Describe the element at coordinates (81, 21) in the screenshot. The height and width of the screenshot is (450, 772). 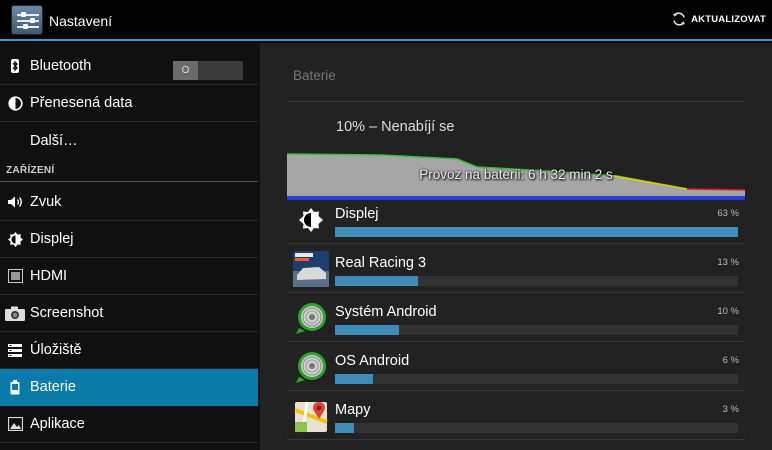
I see `app-title: Nastavení` at that location.